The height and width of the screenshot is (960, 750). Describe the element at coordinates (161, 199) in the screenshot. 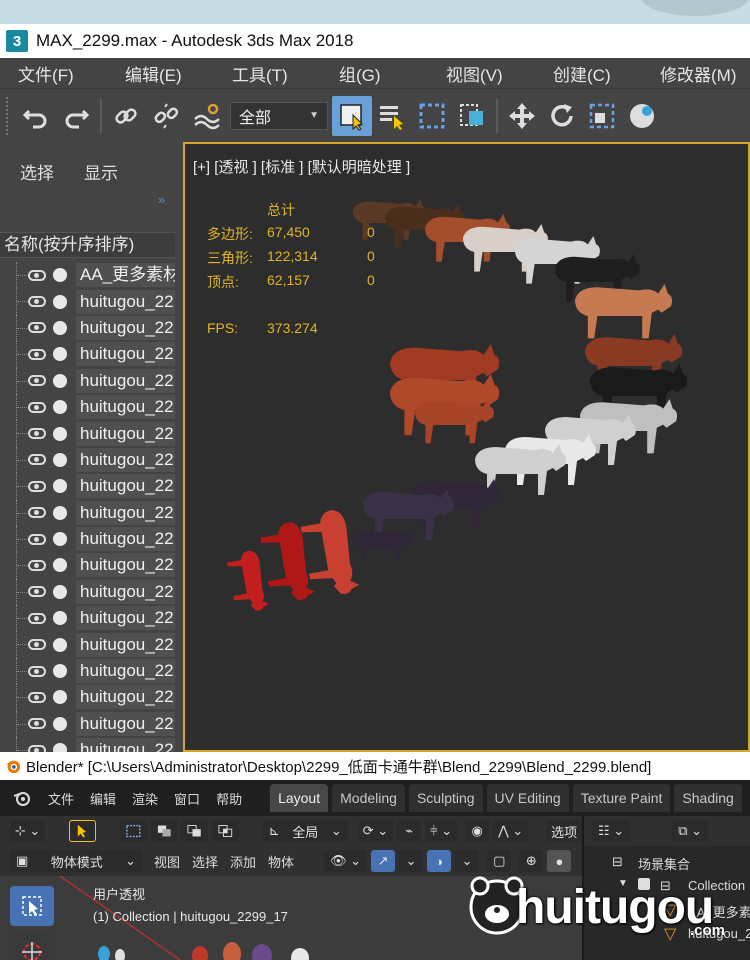

I see `expand-panel-icon: »` at that location.